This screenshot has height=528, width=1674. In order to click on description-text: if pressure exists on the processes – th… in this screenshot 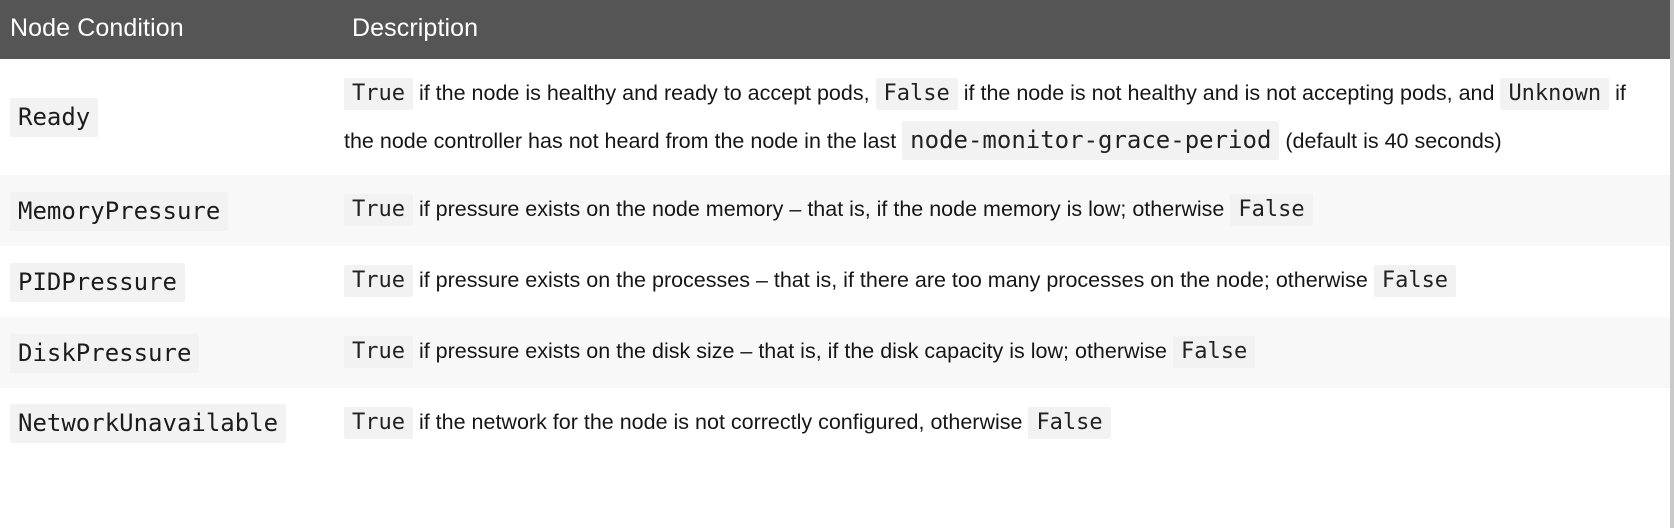, I will do `click(893, 280)`.